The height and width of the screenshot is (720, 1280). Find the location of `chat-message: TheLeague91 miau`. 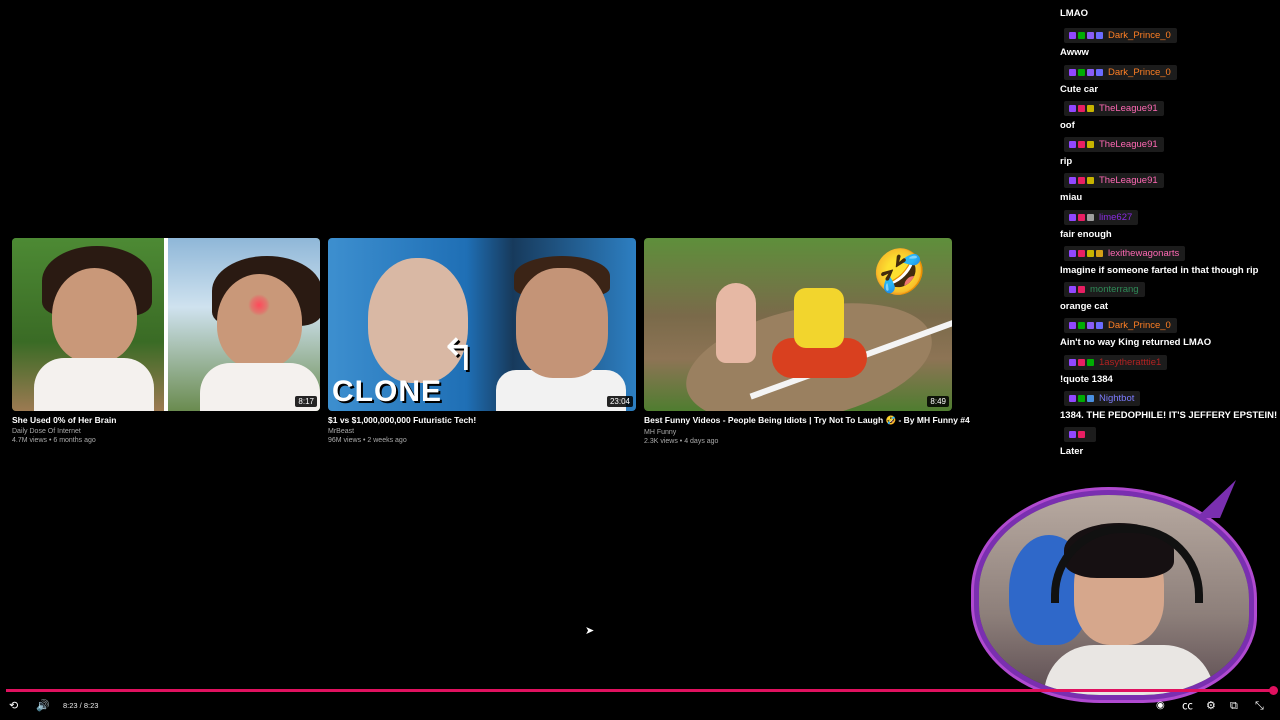

chat-message: TheLeague91 miau is located at coordinates (1112, 187).